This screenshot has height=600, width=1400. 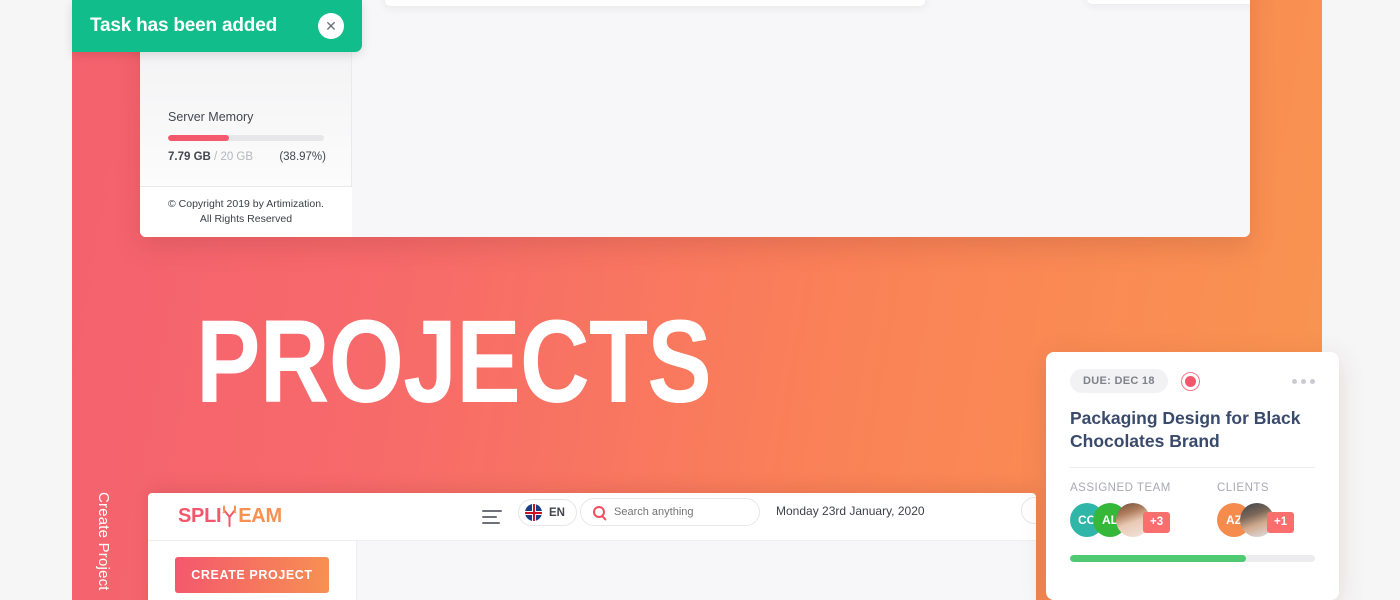 I want to click on current-date: Monday 23rd January, 2020, so click(x=850, y=511).